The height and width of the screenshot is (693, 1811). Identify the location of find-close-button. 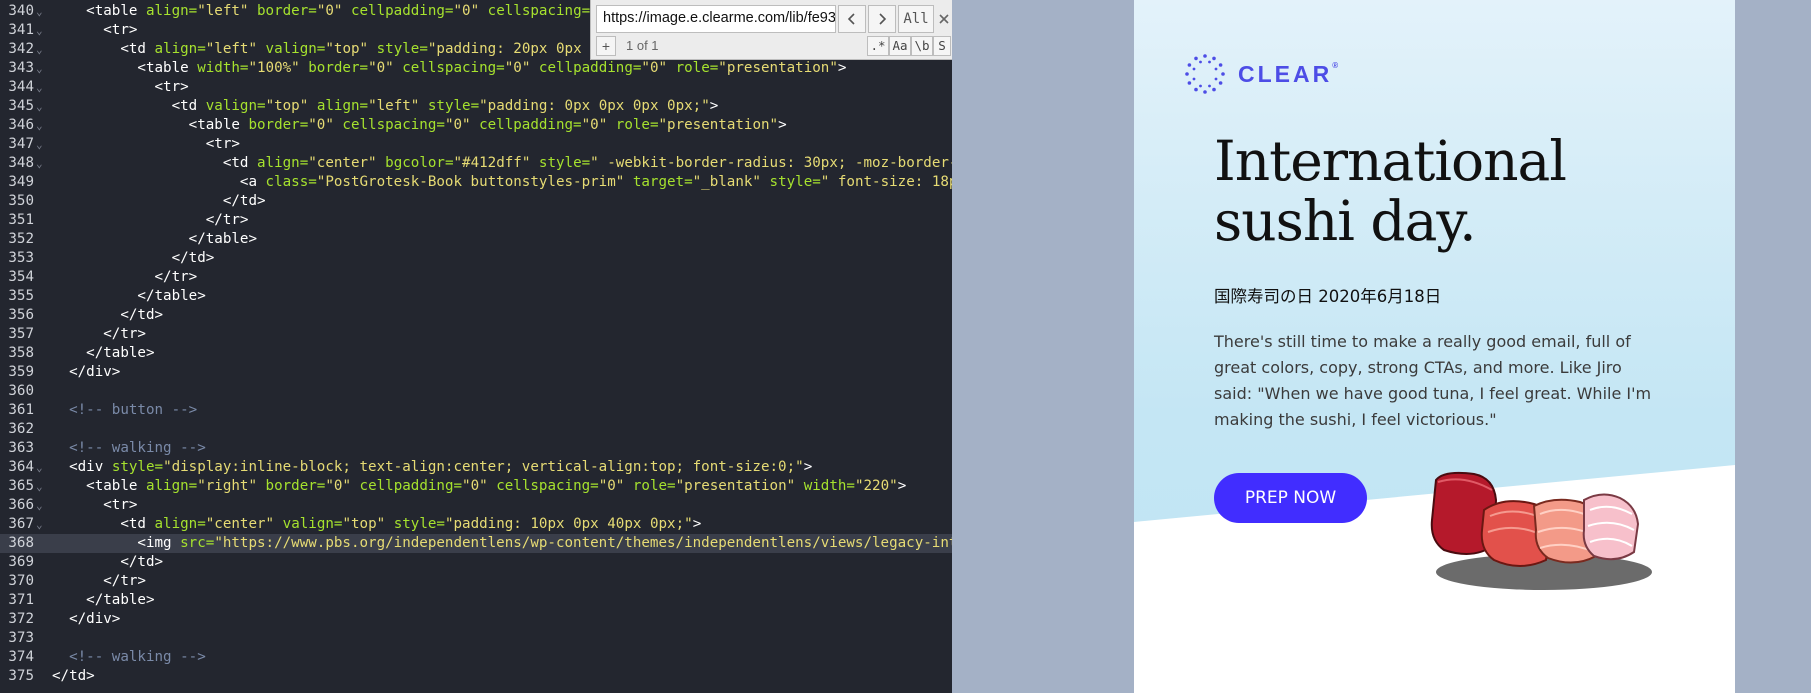
(944, 19).